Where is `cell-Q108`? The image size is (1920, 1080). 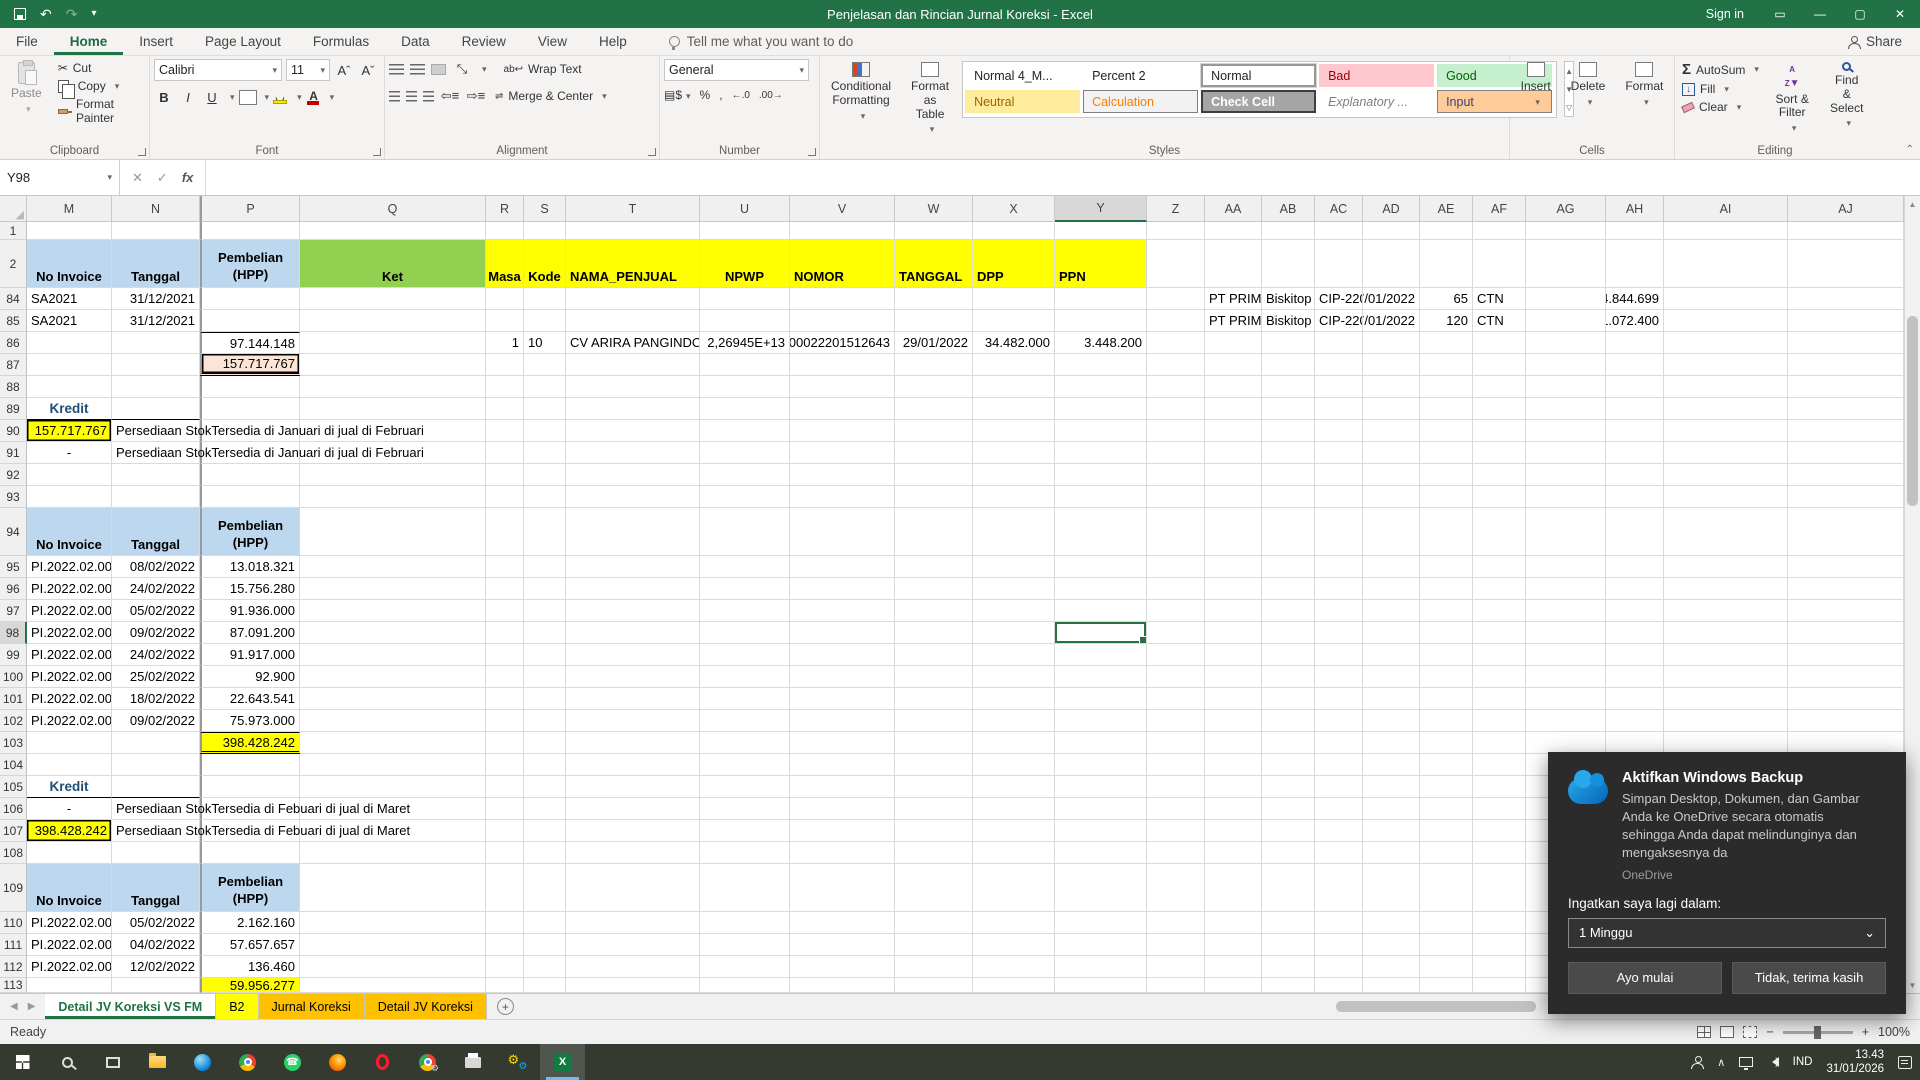
cell-Q108 is located at coordinates (393, 853).